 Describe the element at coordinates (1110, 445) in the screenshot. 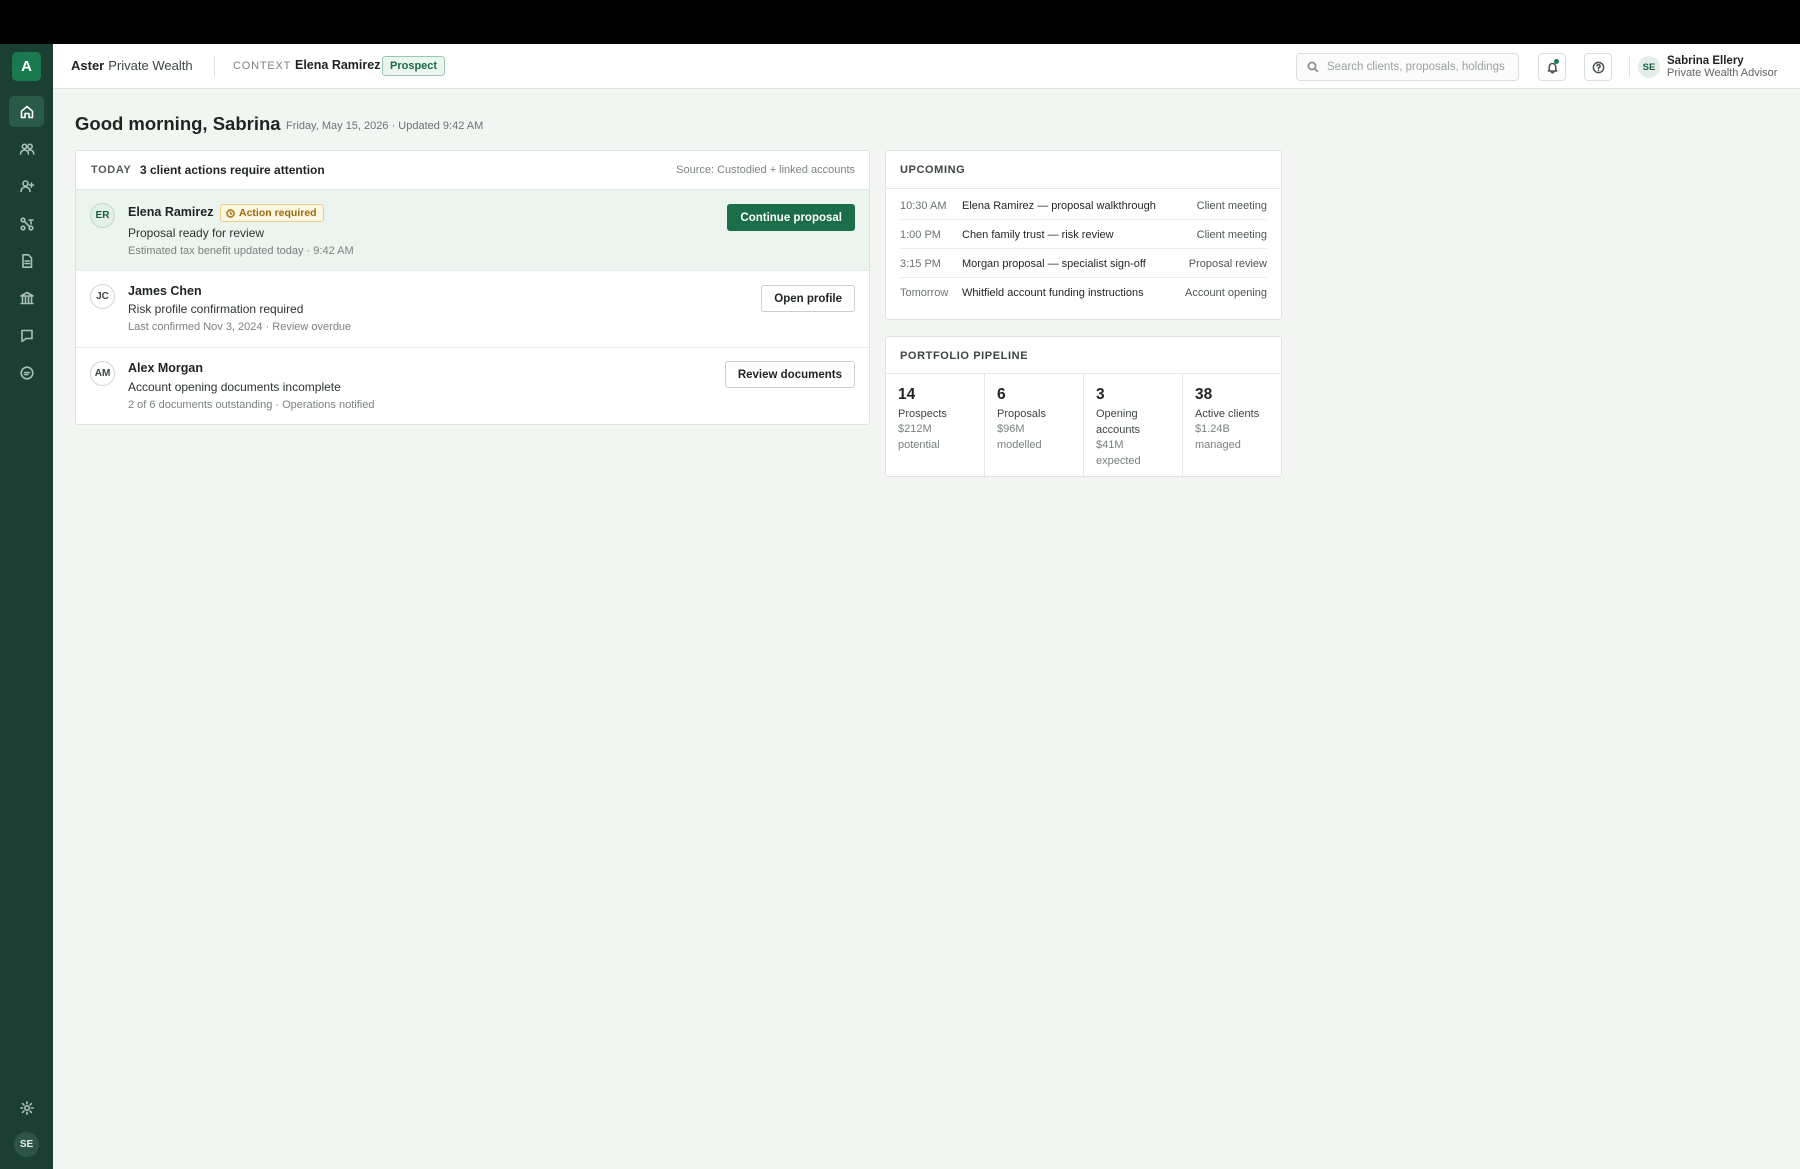

I see `stage-amount: $41M` at that location.